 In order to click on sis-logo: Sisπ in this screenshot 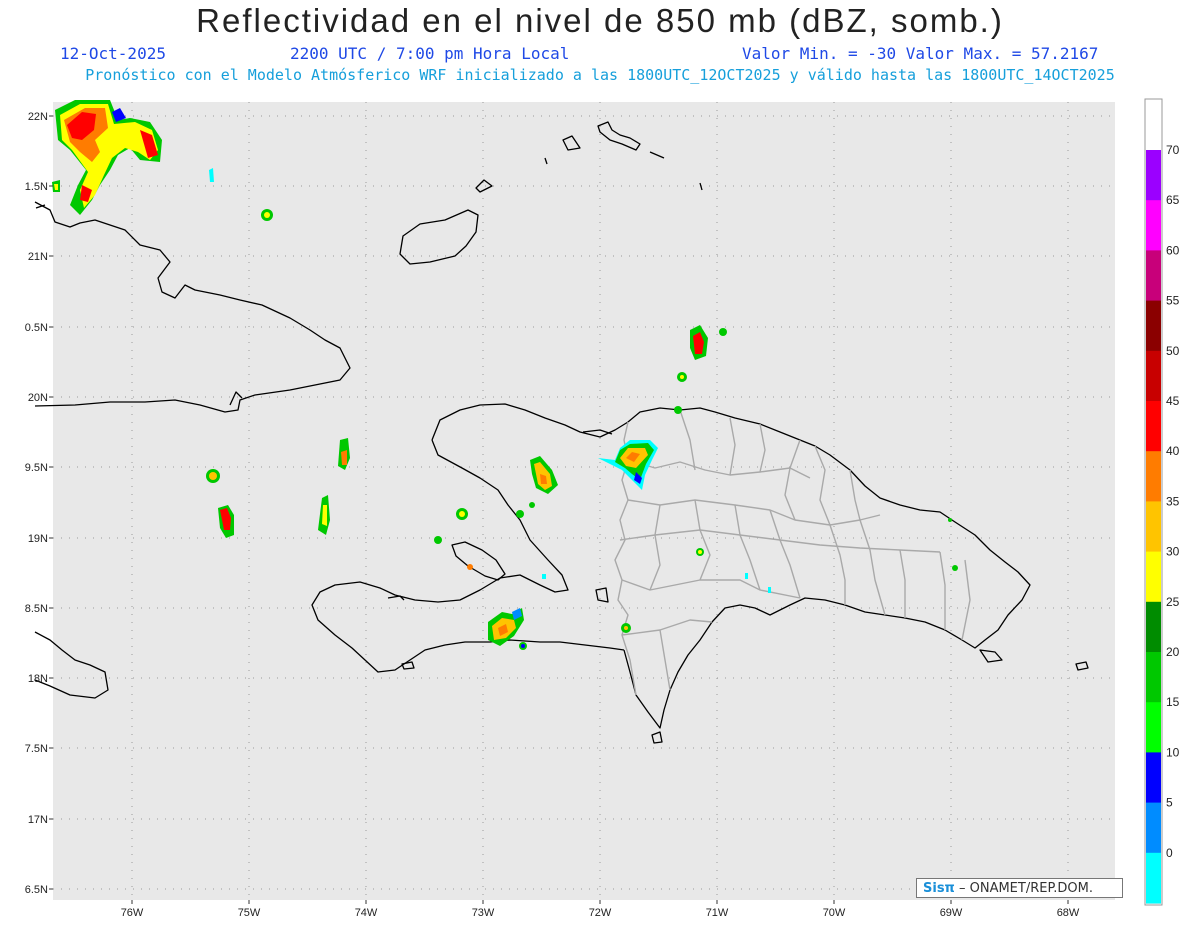, I will do `click(939, 888)`.